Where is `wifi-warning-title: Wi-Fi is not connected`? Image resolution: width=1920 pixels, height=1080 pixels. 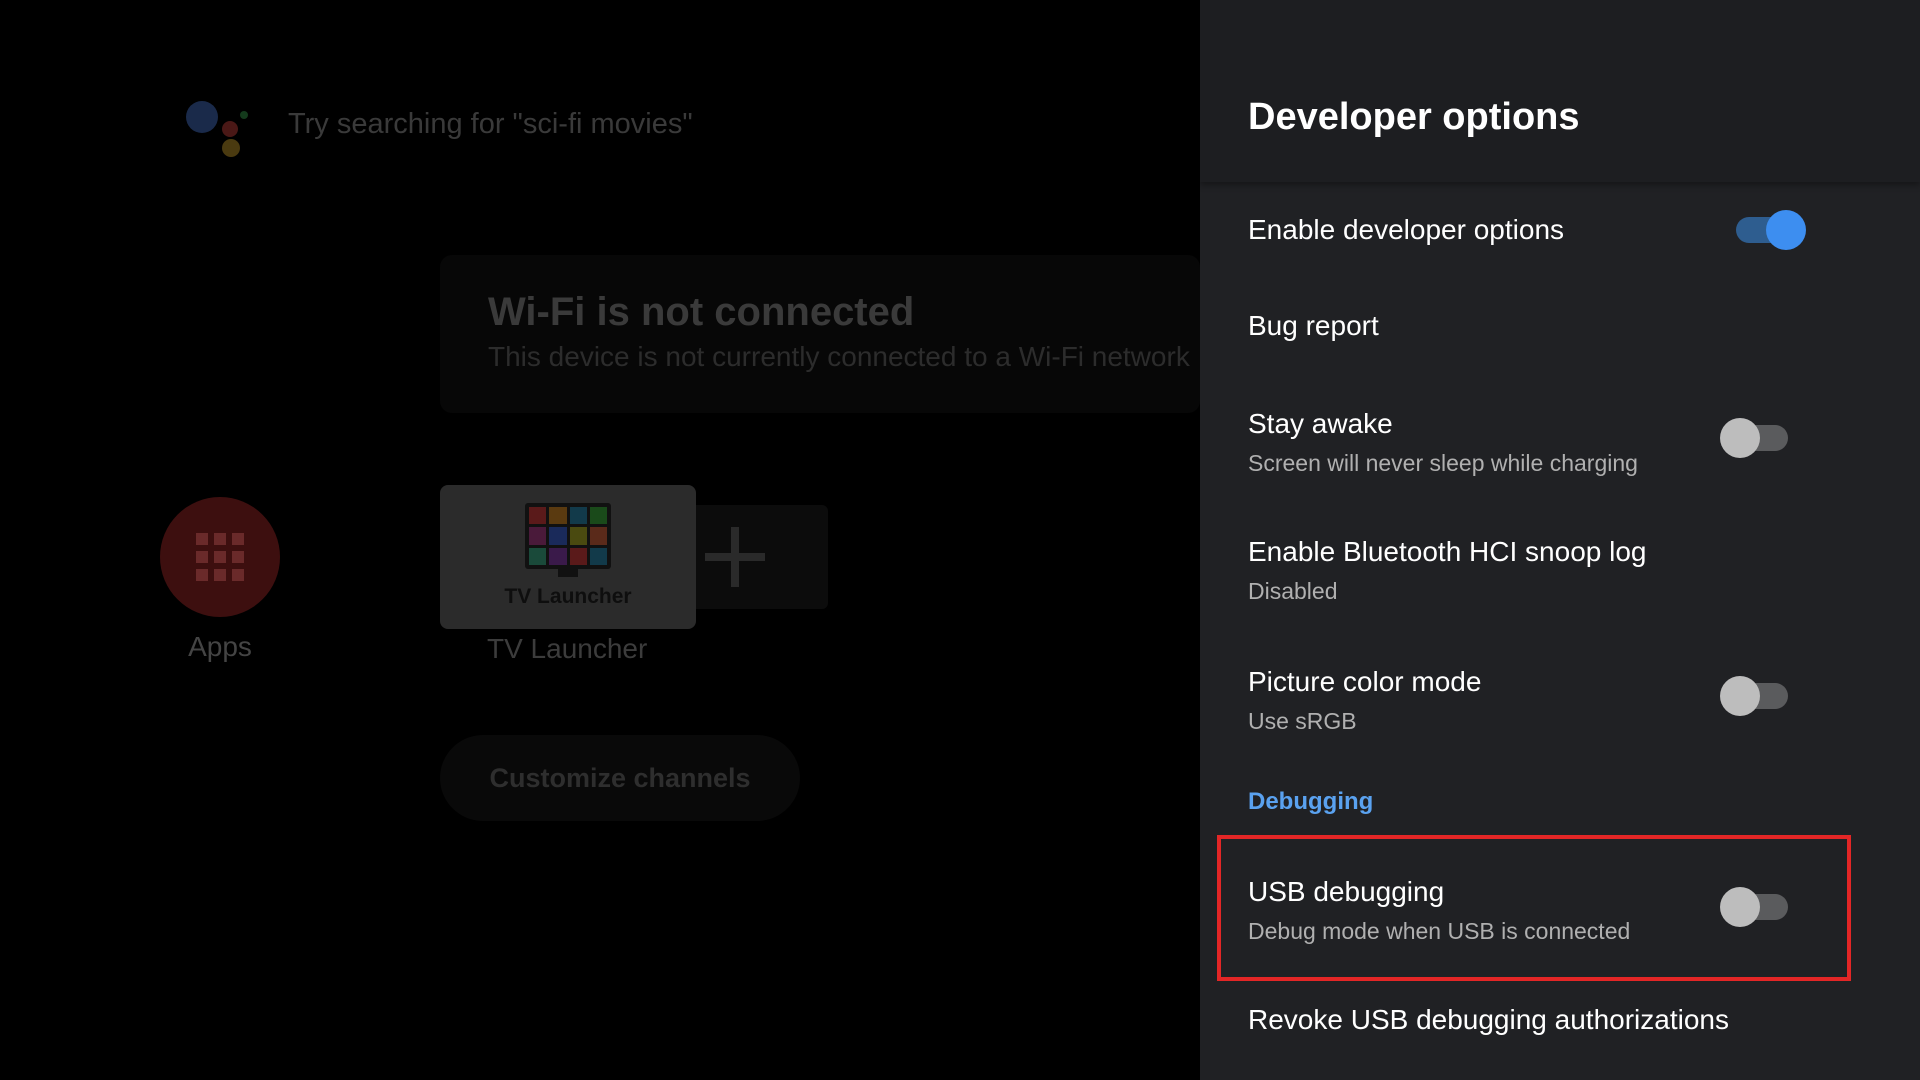
wifi-warning-title: Wi-Fi is not connected is located at coordinates (701, 312).